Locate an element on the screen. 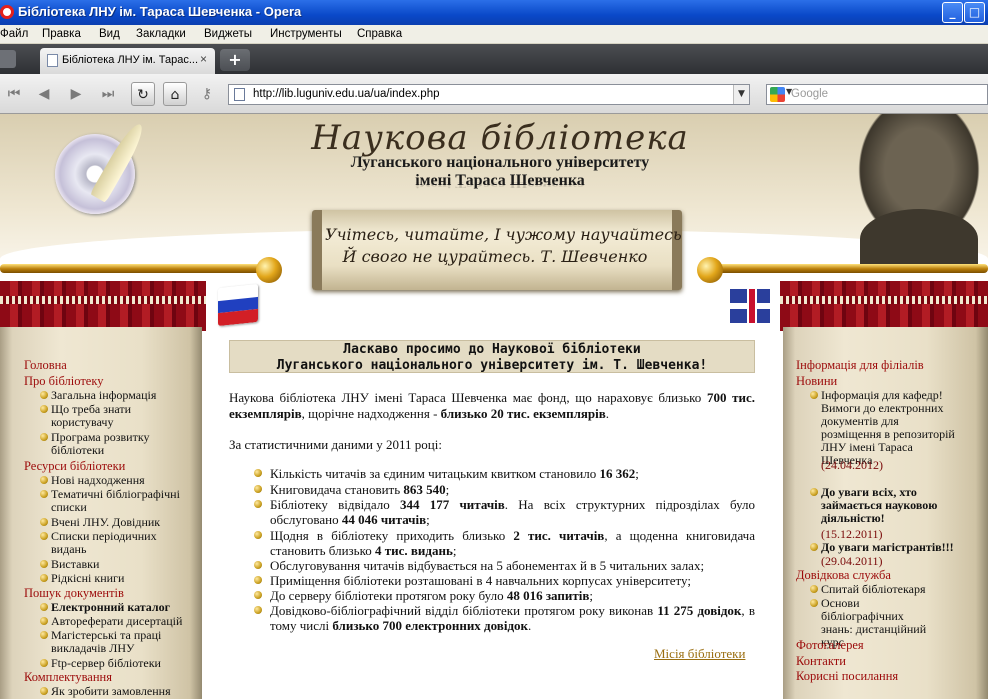  tab-active: Бібліотека ЛНУ ім. Тарас... × is located at coordinates (127, 61).